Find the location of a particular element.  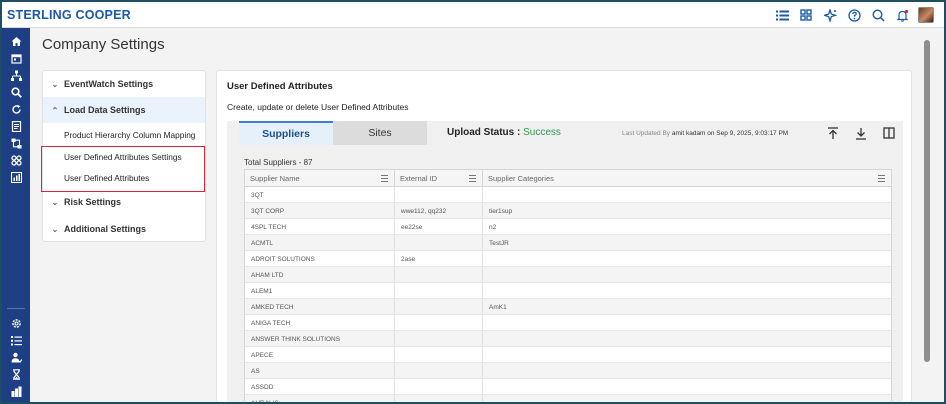

nav-section-eventwatch: ⌄ EventWatch Settings is located at coordinates (124, 84).